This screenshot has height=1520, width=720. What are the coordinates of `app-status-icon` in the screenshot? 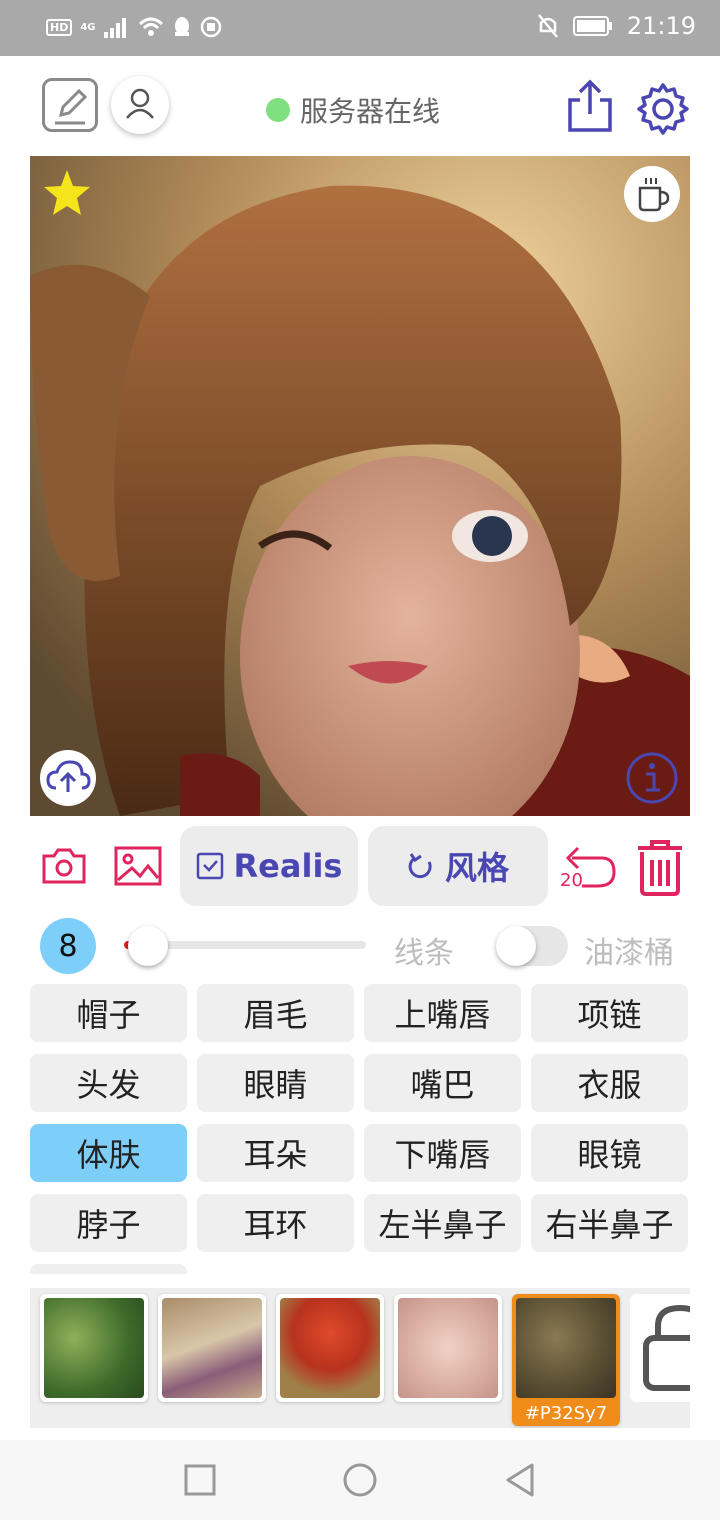 It's located at (210, 27).